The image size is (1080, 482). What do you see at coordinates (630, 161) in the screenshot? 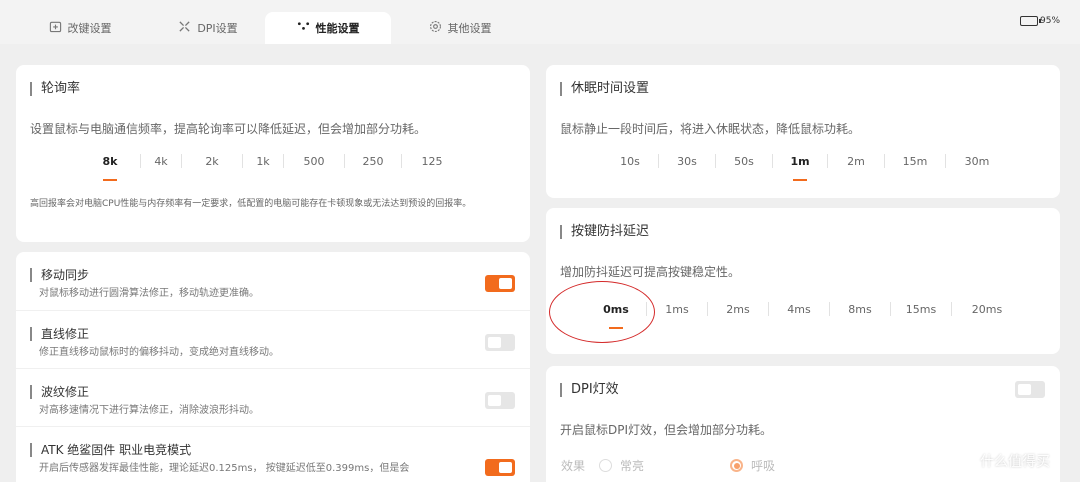
I see `sleep-time-option: 10s` at bounding box center [630, 161].